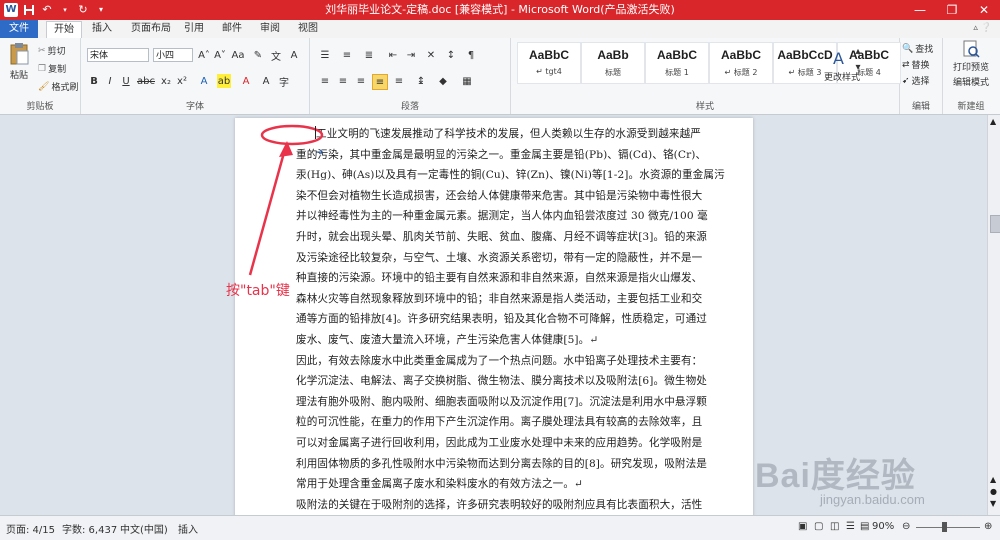 This screenshot has height=540, width=1000. What do you see at coordinates (94, 81) in the screenshot?
I see `bold-icon: B` at bounding box center [94, 81].